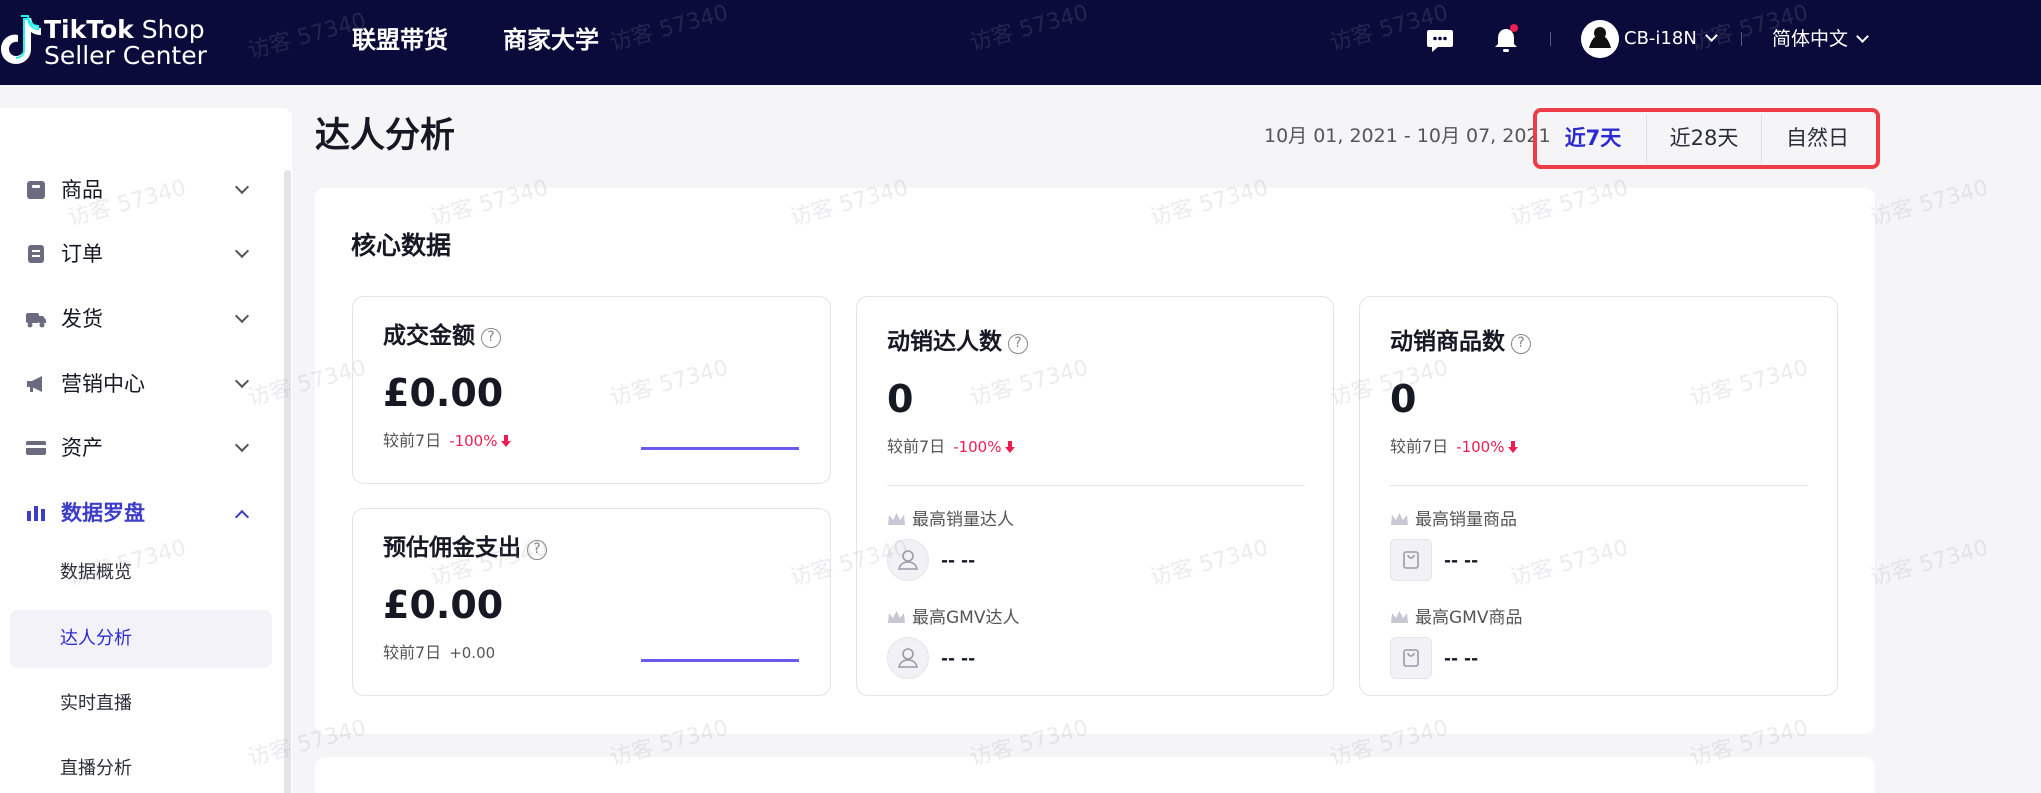 The width and height of the screenshot is (2041, 793). Describe the element at coordinates (1403, 399) in the screenshot. I see `products-value: 0` at that location.